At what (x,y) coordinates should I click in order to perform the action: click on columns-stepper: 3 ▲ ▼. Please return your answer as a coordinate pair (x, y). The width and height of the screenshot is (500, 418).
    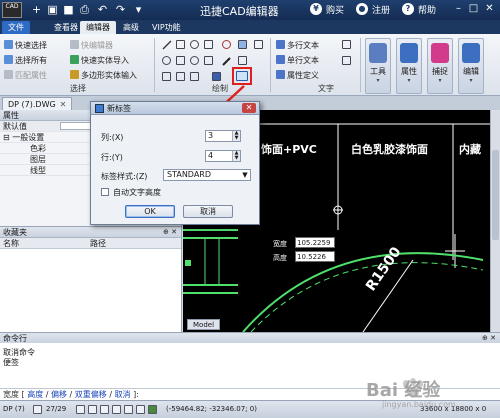
    Looking at the image, I should click on (223, 136).